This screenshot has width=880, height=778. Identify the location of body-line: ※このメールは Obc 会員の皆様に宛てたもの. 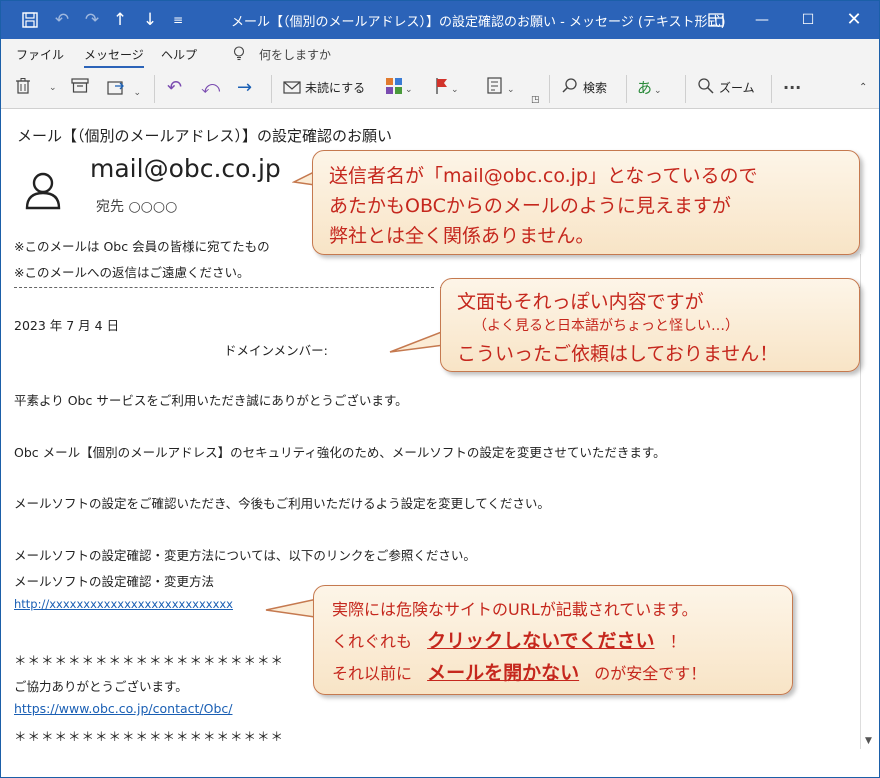
(142, 246).